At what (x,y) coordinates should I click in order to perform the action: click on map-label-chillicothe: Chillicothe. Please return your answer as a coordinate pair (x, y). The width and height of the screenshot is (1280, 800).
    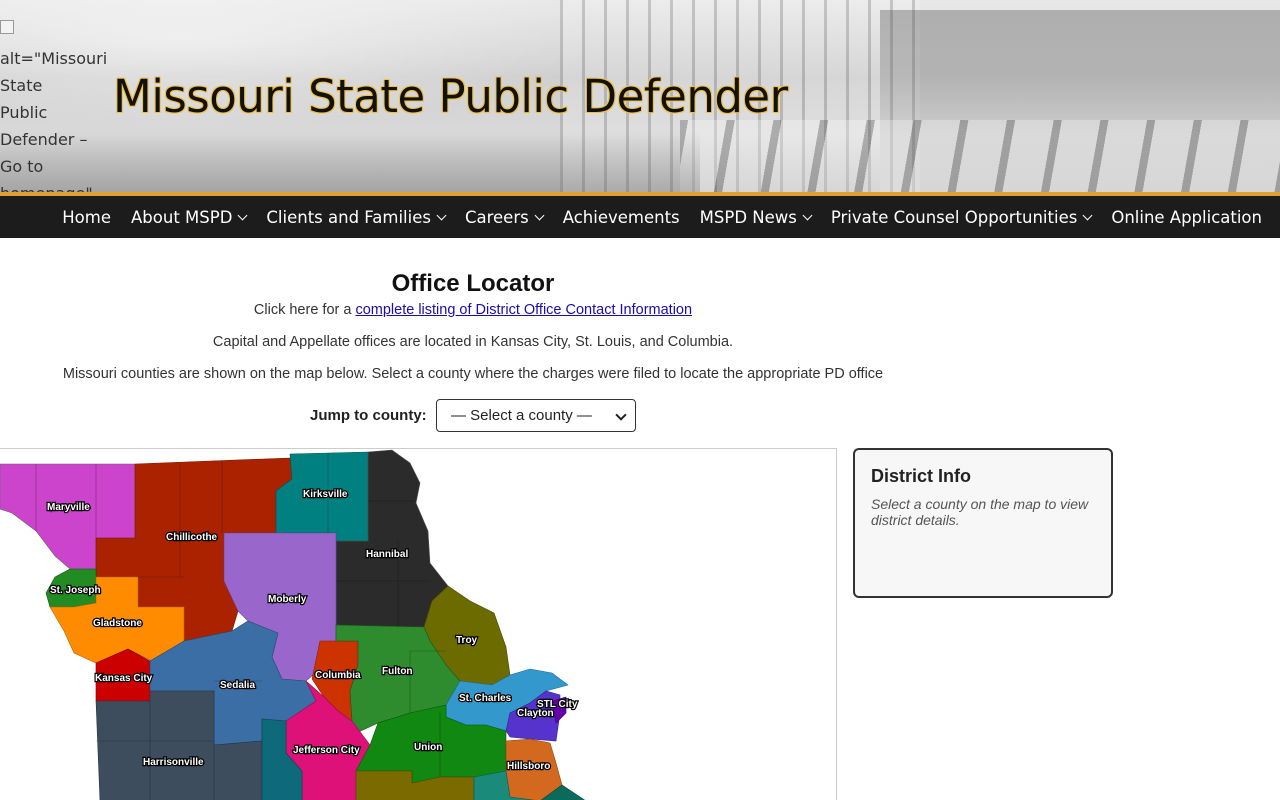
    Looking at the image, I should click on (192, 537).